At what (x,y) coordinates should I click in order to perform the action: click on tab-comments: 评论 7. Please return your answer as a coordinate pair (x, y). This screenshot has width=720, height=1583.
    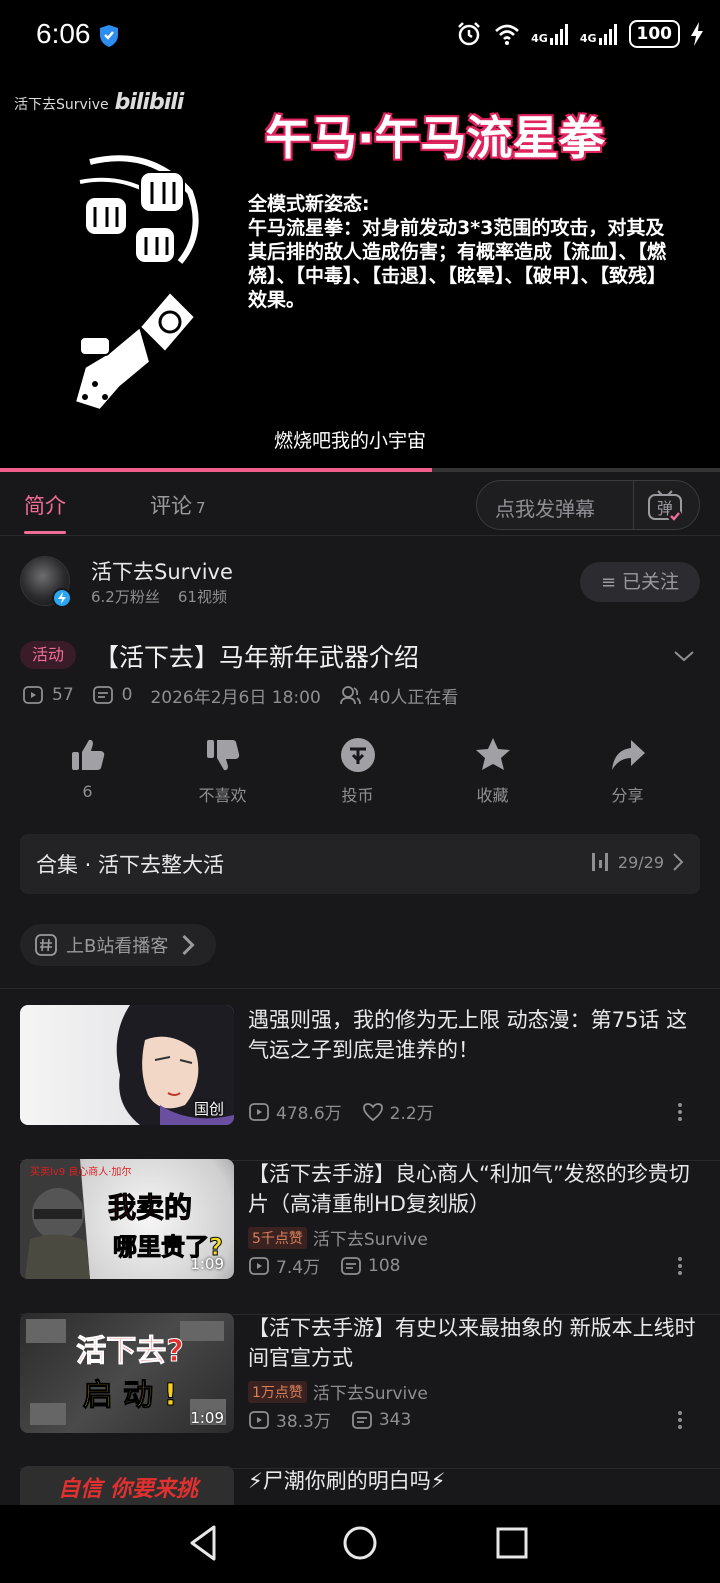
    Looking at the image, I should click on (178, 505).